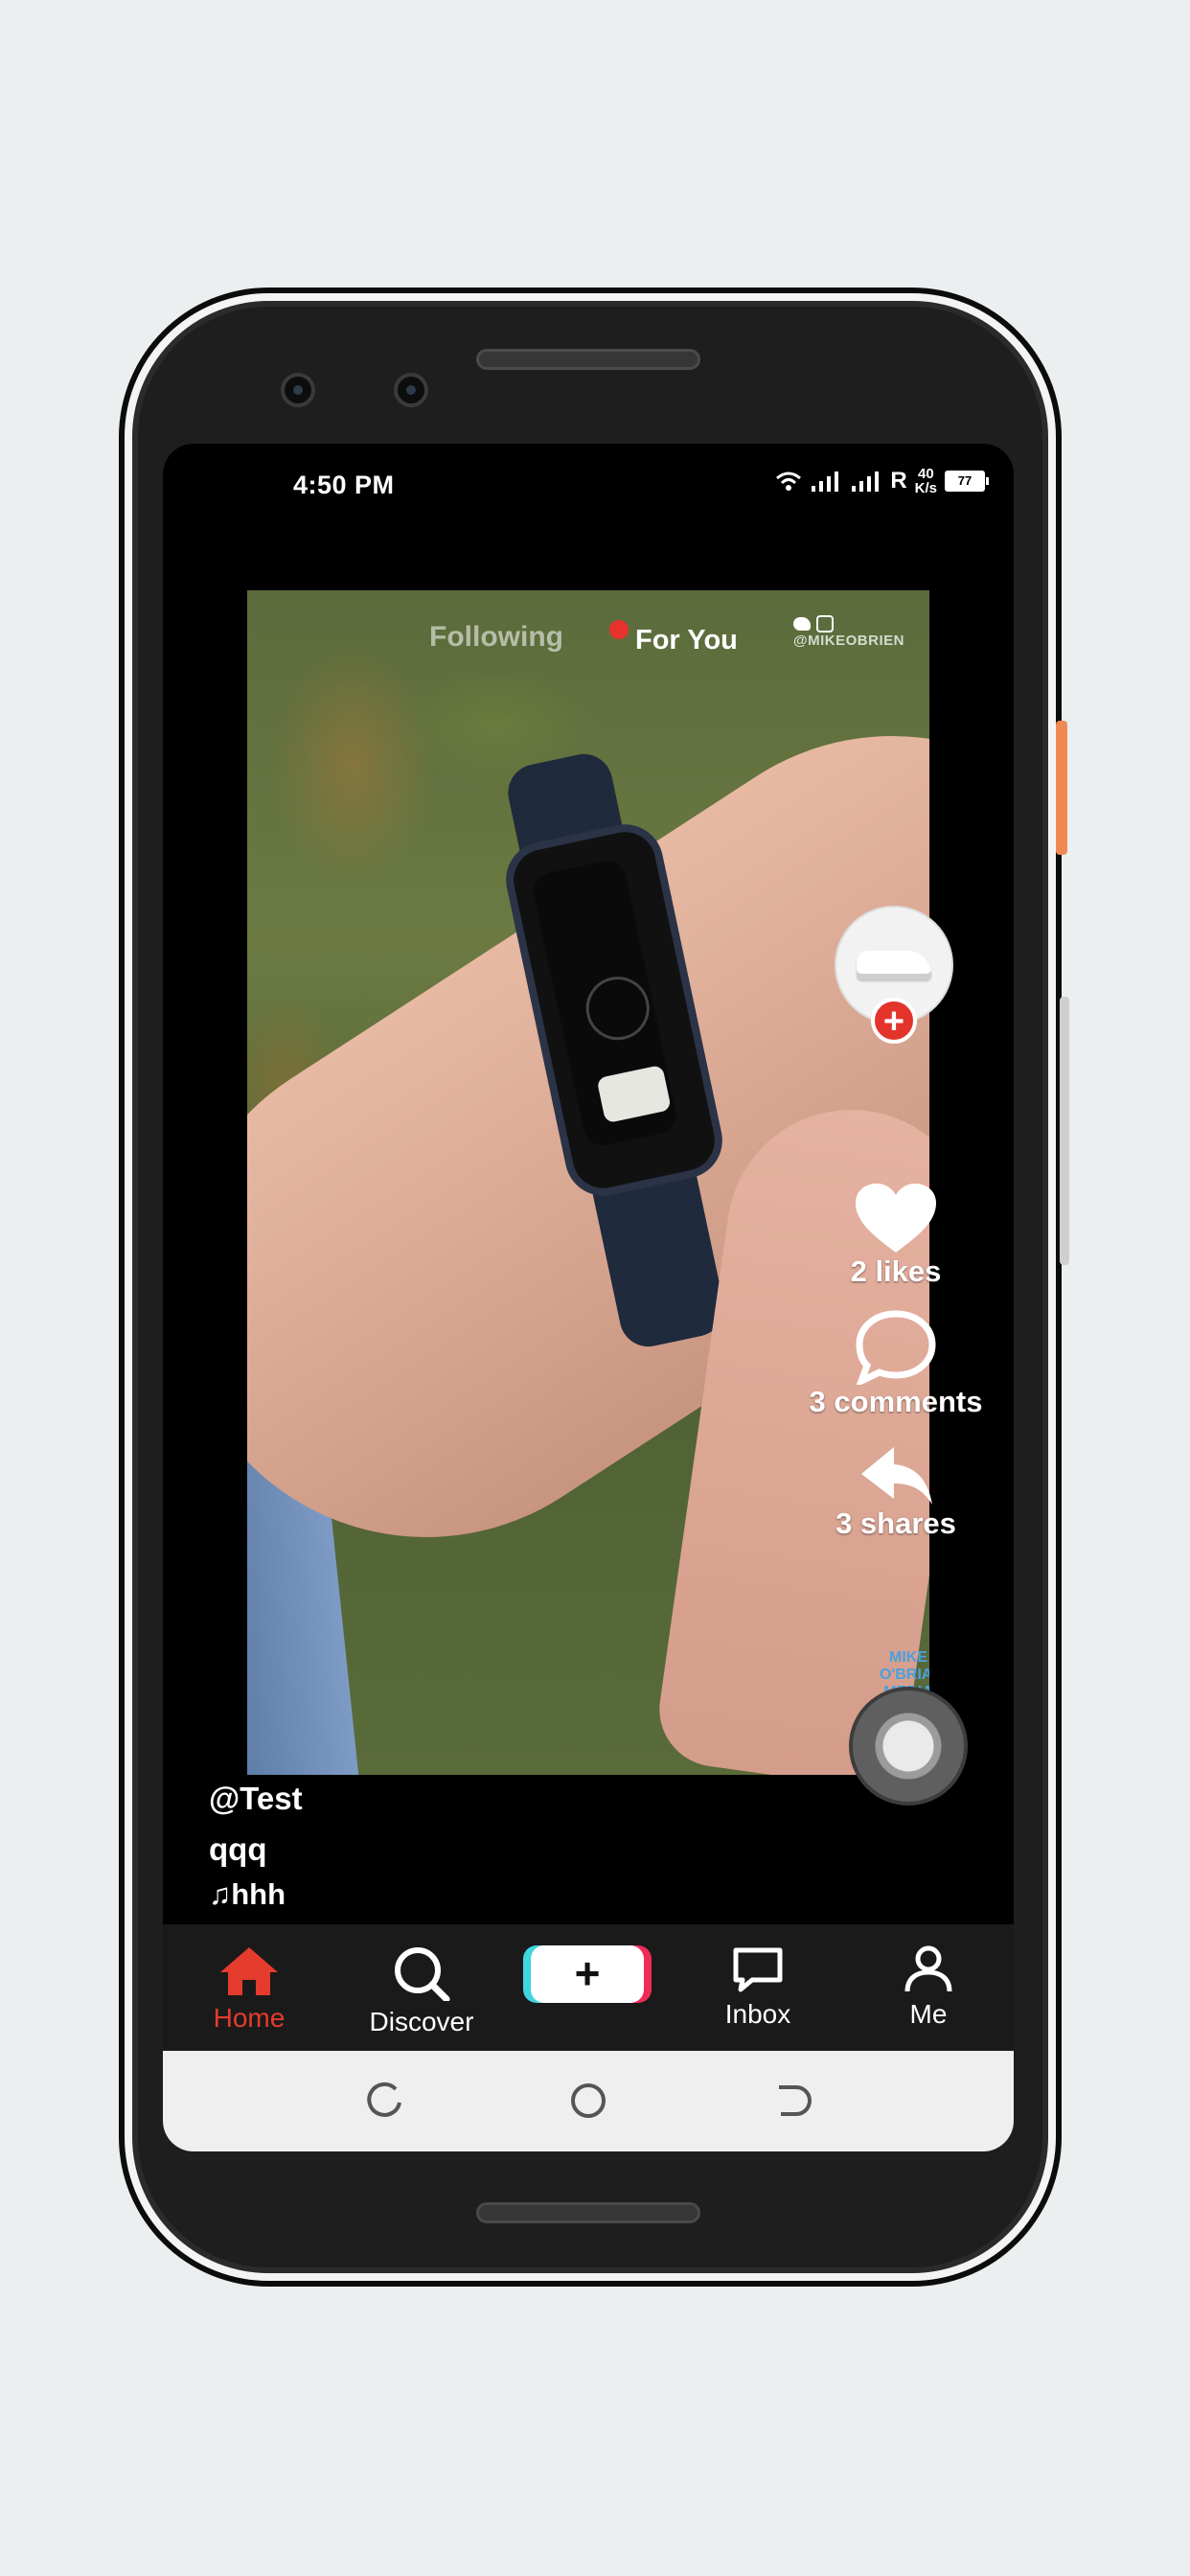  Describe the element at coordinates (344, 485) in the screenshot. I see `status-time: 4:50 PM` at that location.